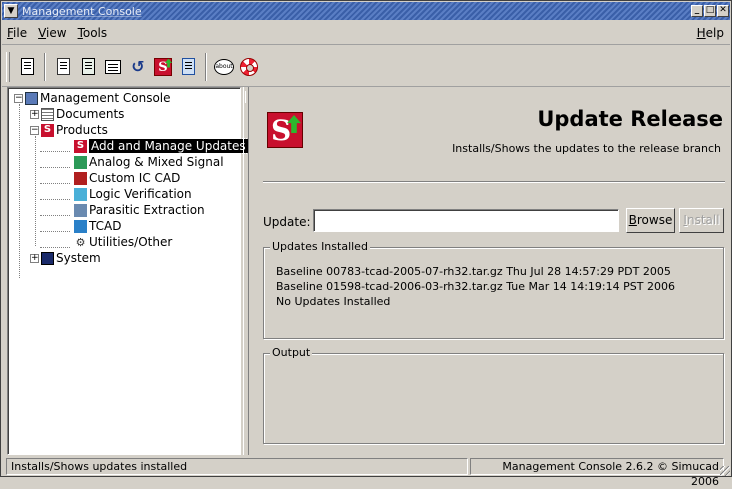  I want to click on browse-label: rowse, so click(654, 220).